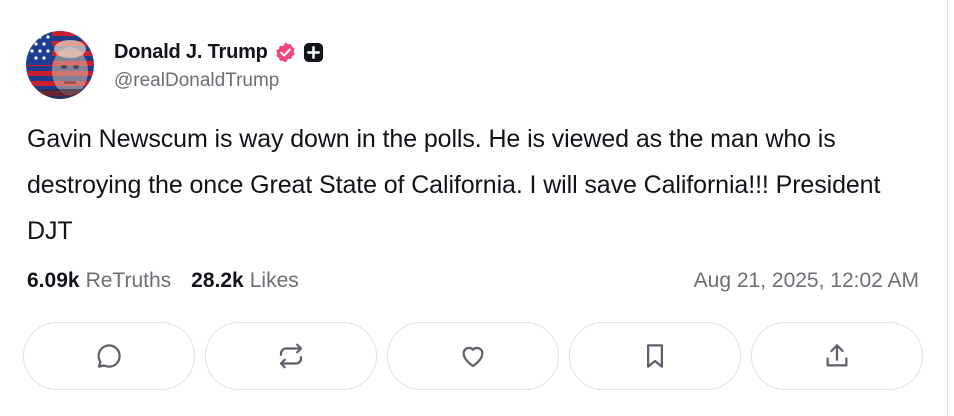 The width and height of the screenshot is (954, 416). Describe the element at coordinates (274, 280) in the screenshot. I see `likes-label: Likes` at that location.